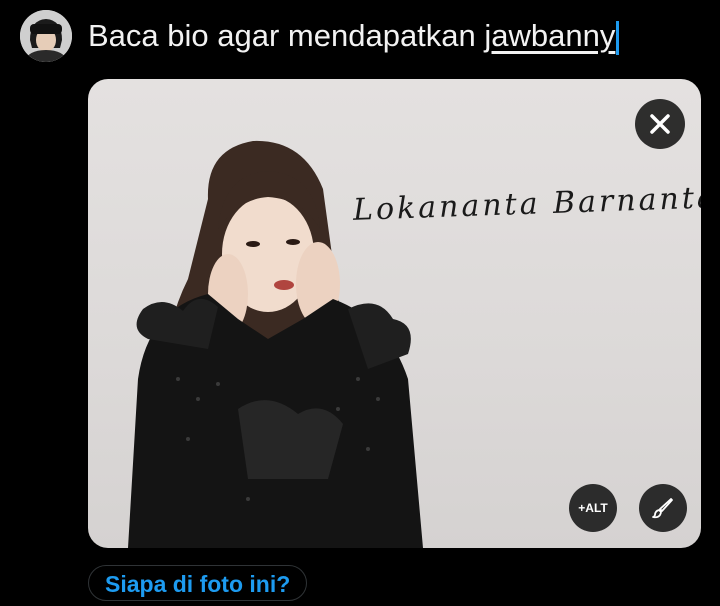 Image resolution: width=720 pixels, height=606 pixels. What do you see at coordinates (618, 37) in the screenshot?
I see `text-caret` at bounding box center [618, 37].